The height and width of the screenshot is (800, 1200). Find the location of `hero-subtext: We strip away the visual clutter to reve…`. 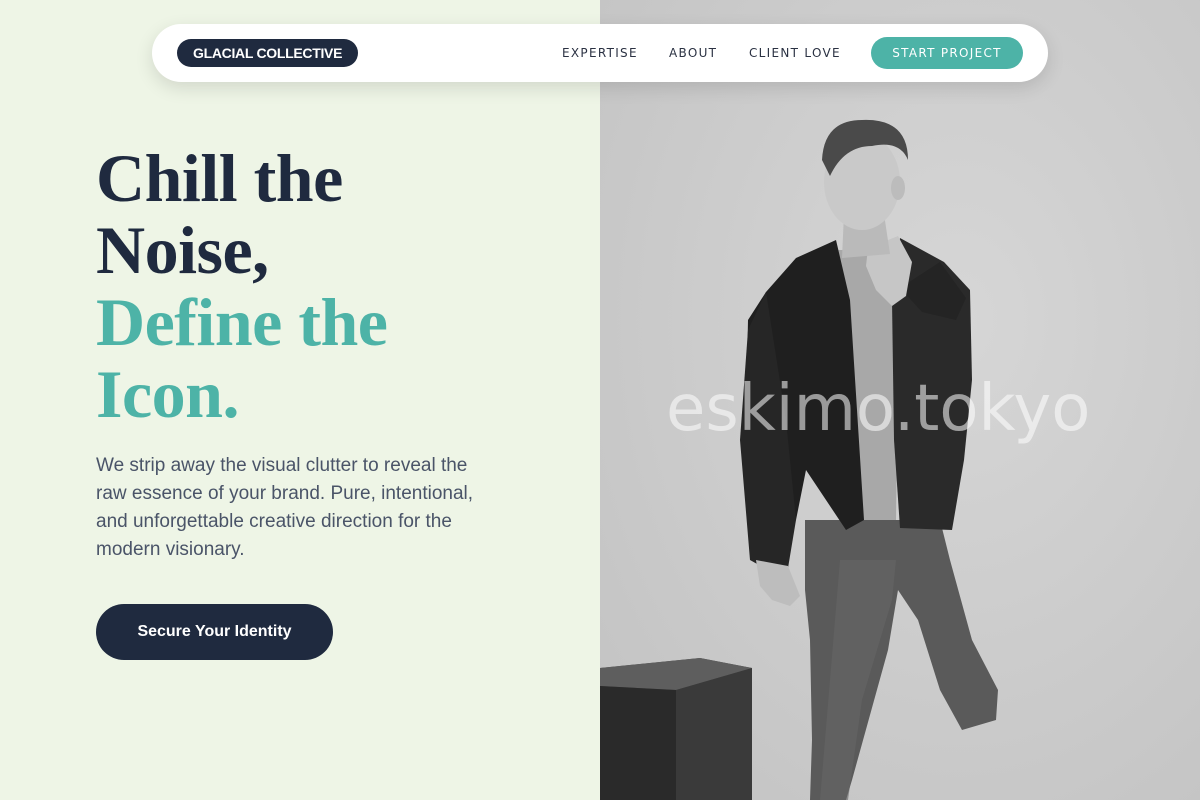

hero-subtext: We strip away the visual clutter to reve… is located at coordinates (285, 507).